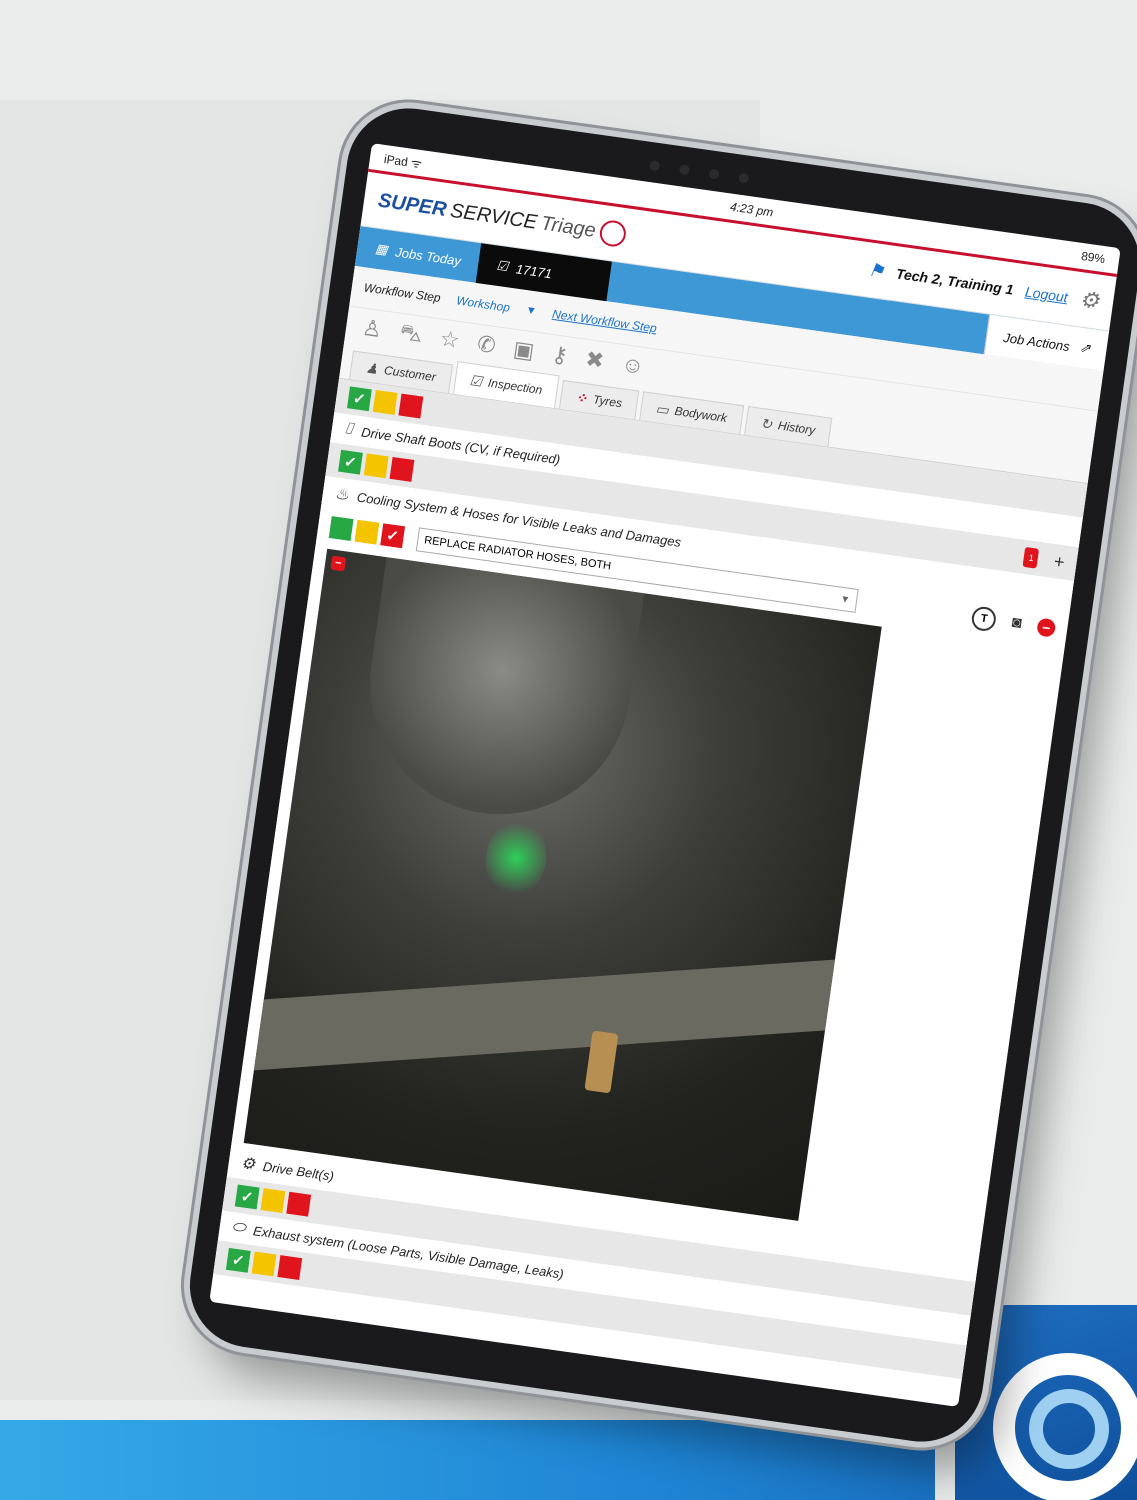 The height and width of the screenshot is (1500, 1137). I want to click on phone-icon: ✆, so click(487, 345).